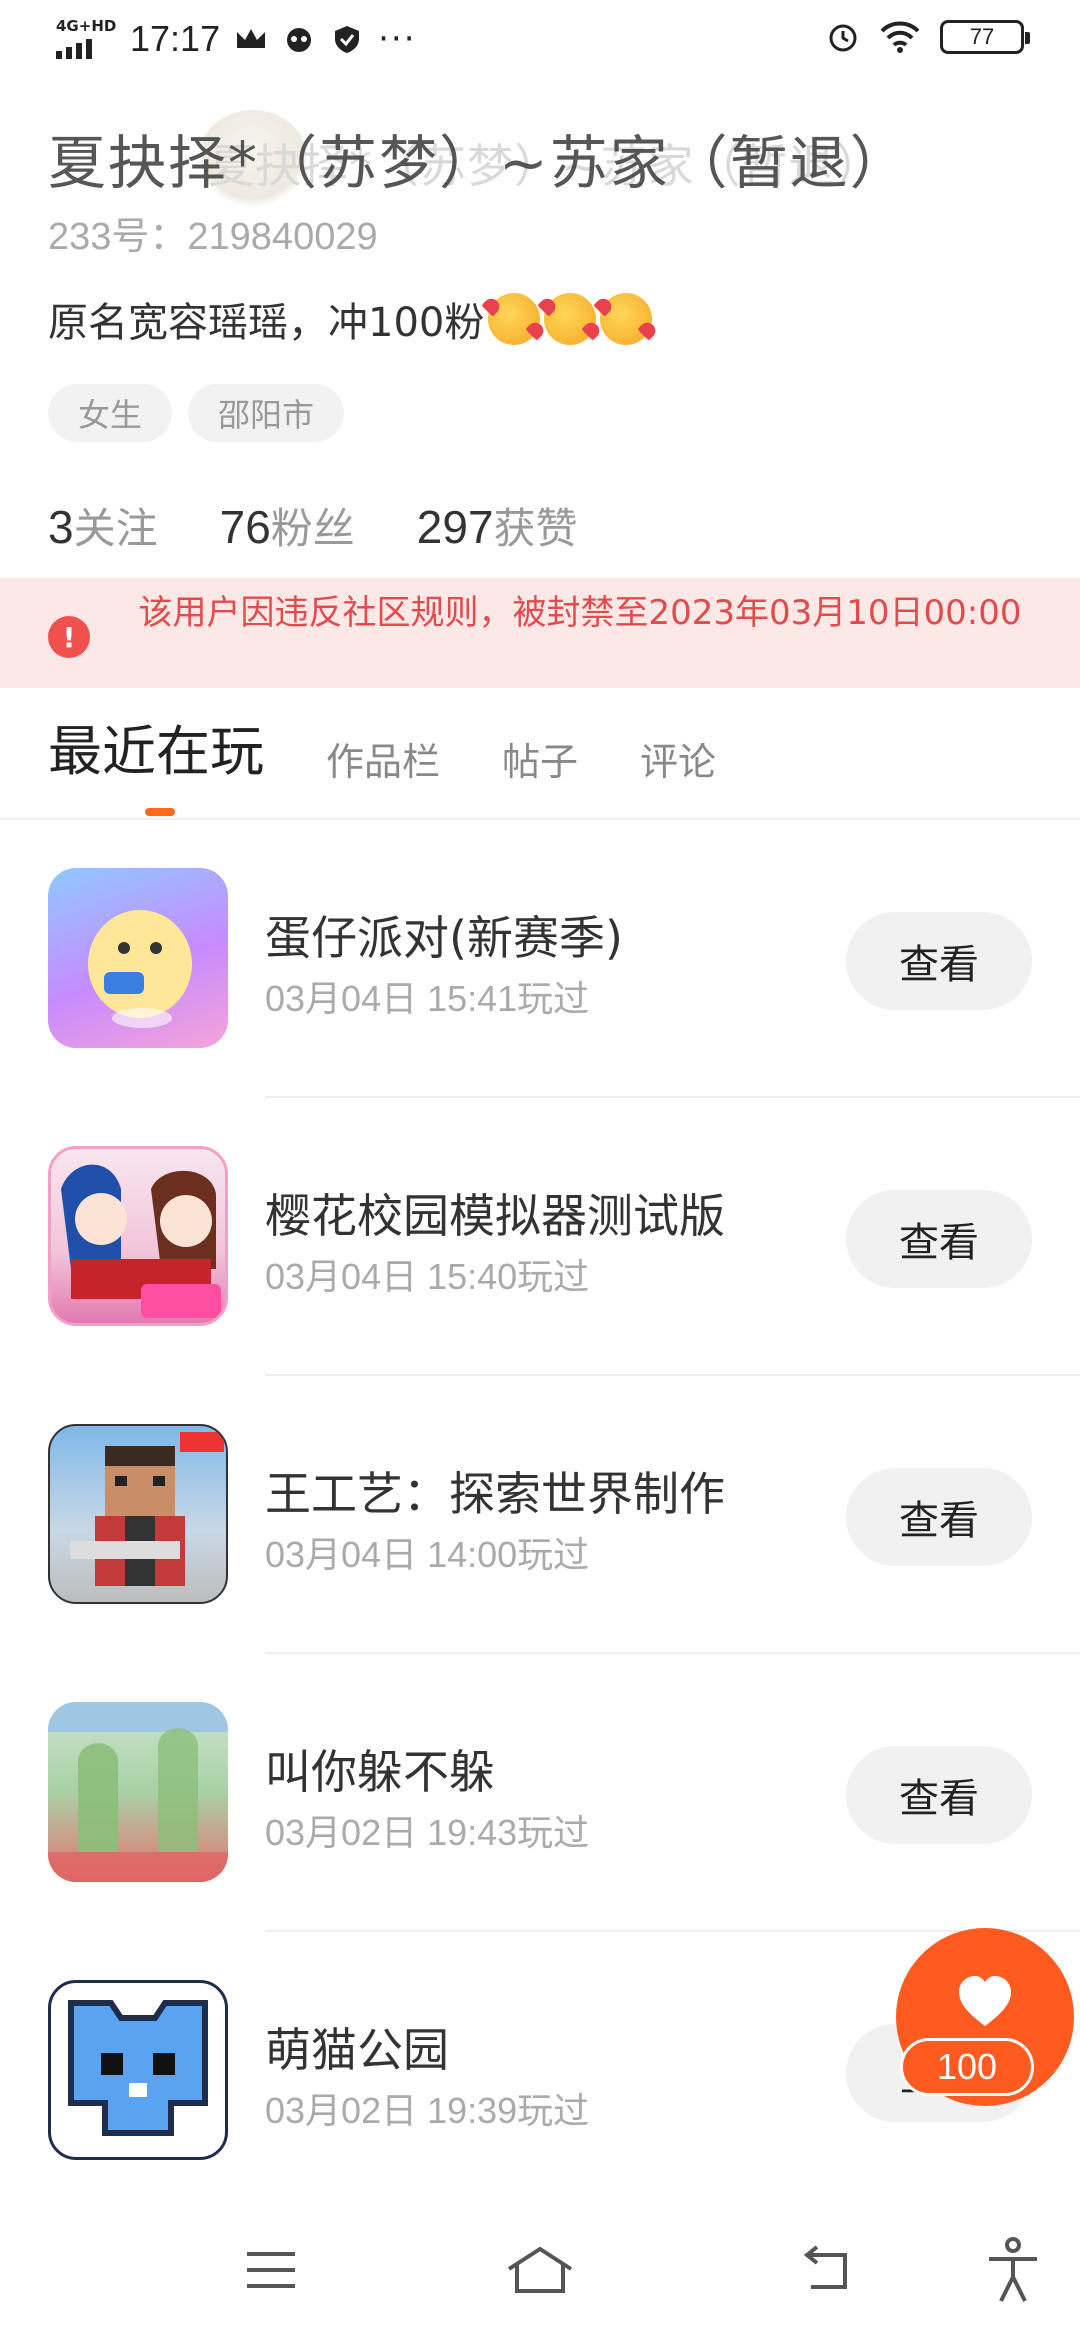 The height and width of the screenshot is (2340, 1080). I want to click on network-type: 4G+HD, so click(86, 26).